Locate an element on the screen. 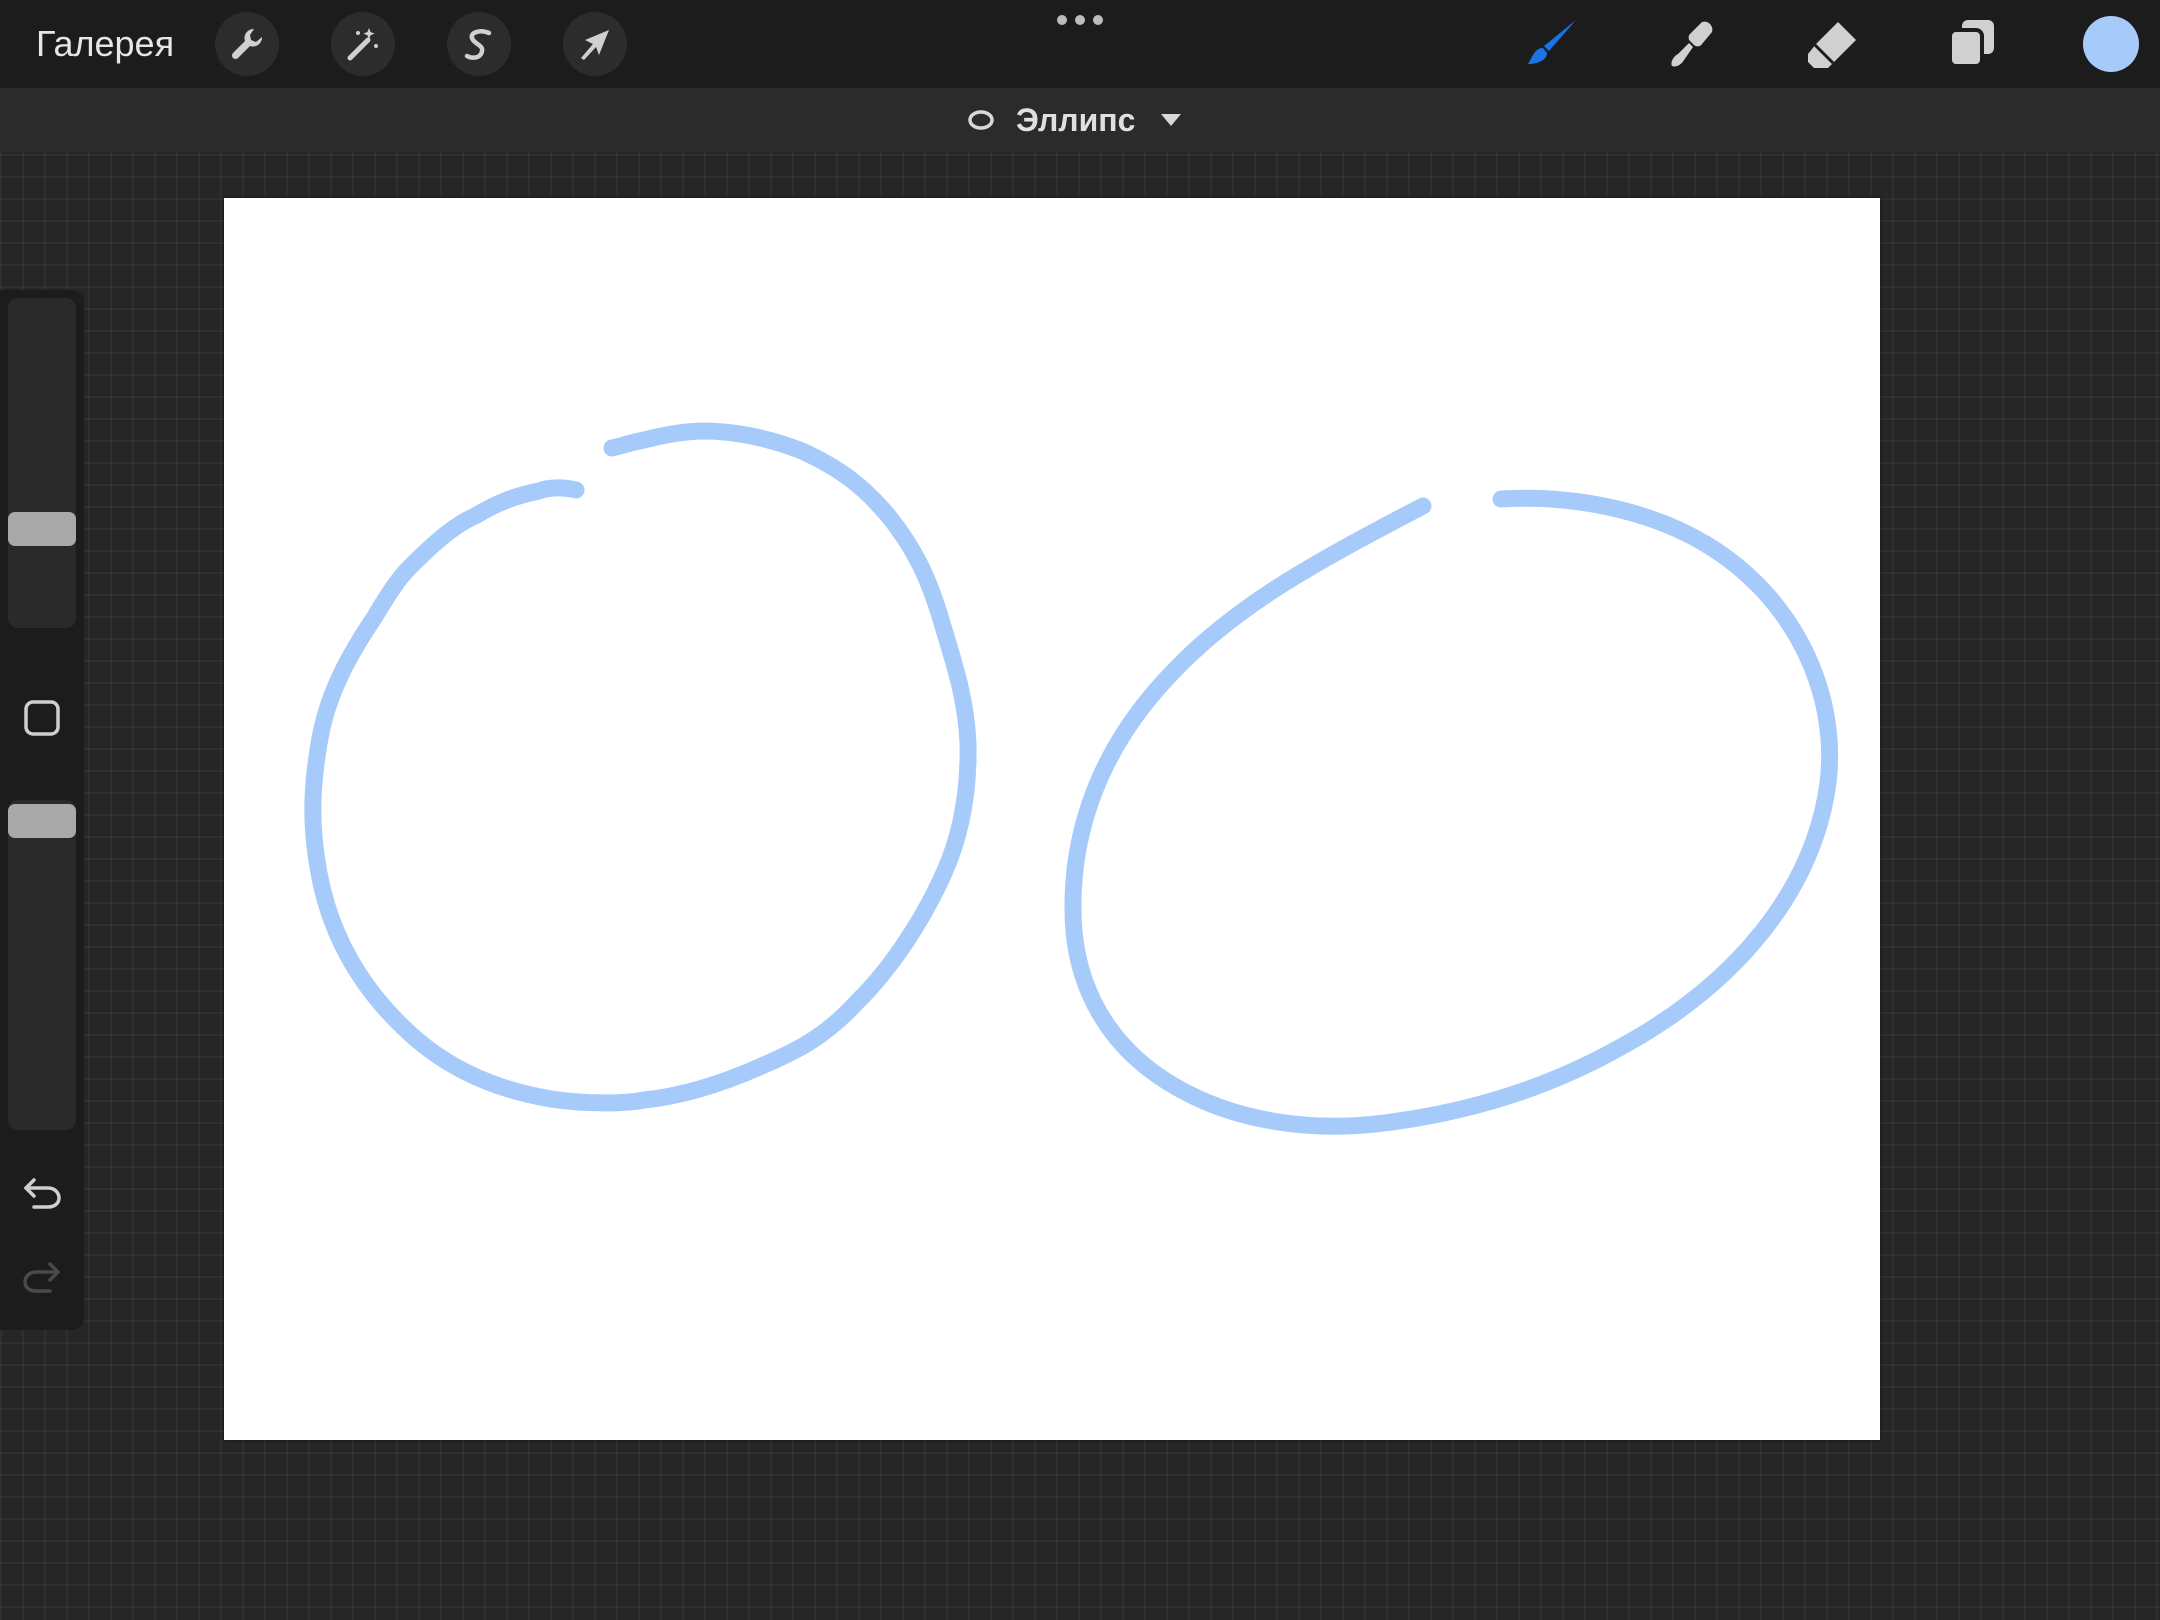  selection-button is located at coordinates (479, 44).